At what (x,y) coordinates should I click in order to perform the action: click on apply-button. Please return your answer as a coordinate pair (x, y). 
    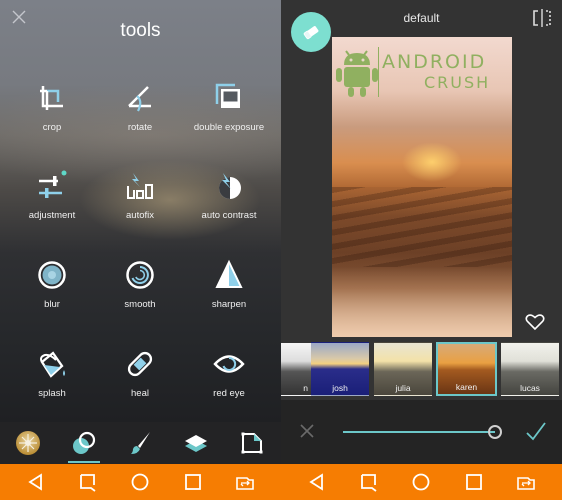
    Looking at the image, I should click on (536, 431).